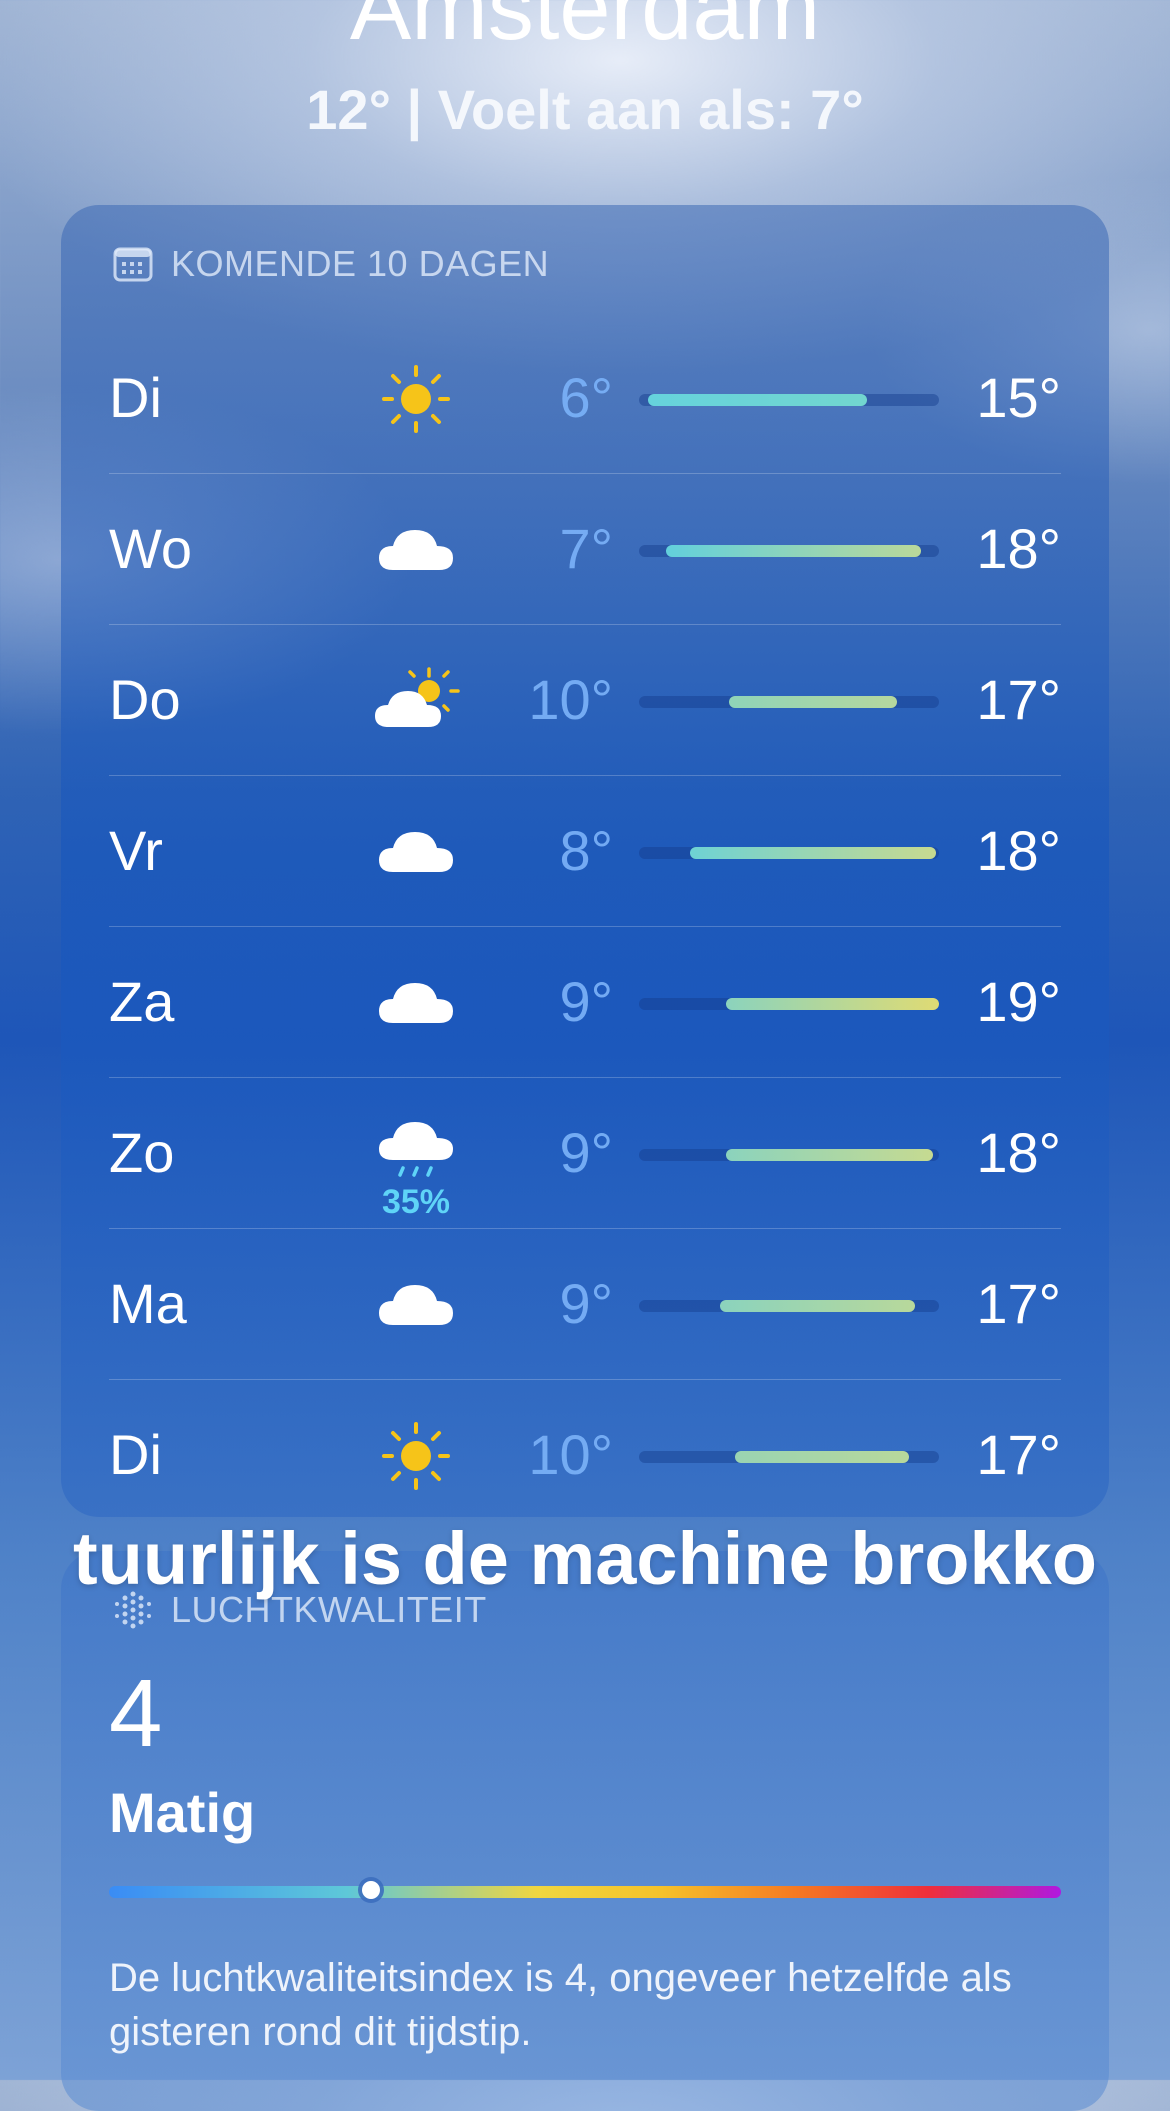 The height and width of the screenshot is (2111, 1170). I want to click on high-temperature: 15°, so click(1018, 397).